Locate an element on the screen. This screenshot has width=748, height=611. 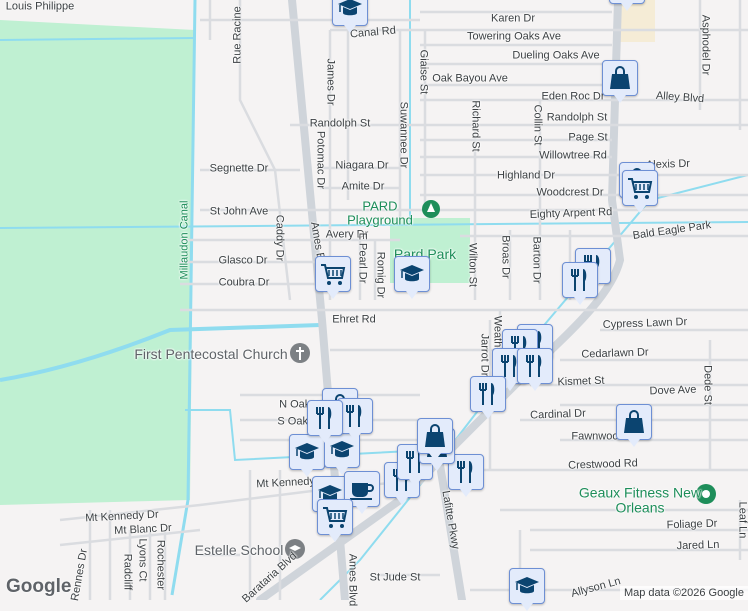
street-label: Segnette Dr is located at coordinates (239, 168).